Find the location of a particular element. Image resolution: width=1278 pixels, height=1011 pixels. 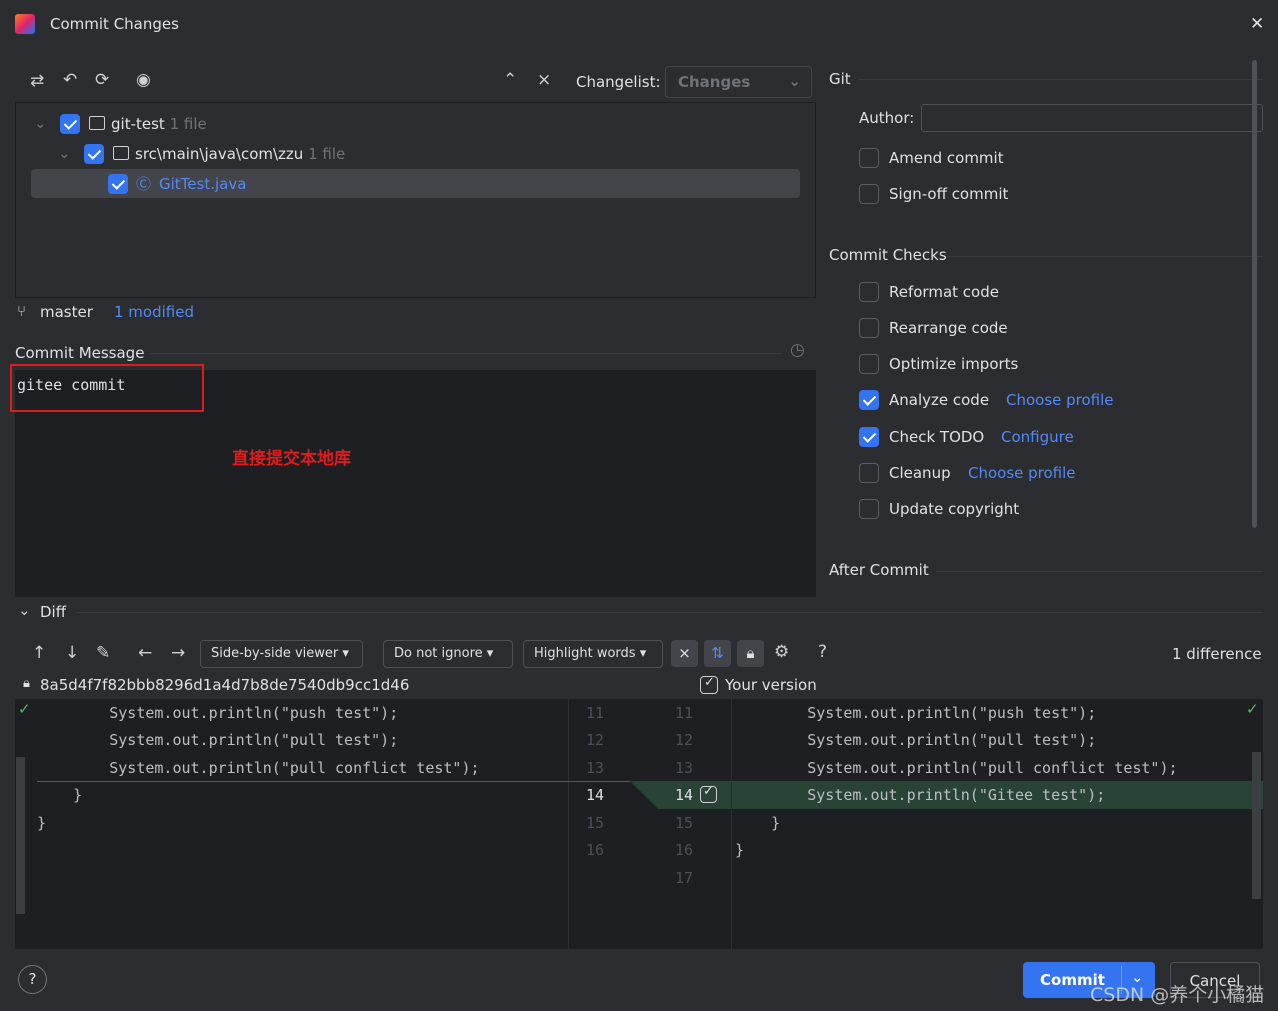

help-icon: ? is located at coordinates (822, 652).